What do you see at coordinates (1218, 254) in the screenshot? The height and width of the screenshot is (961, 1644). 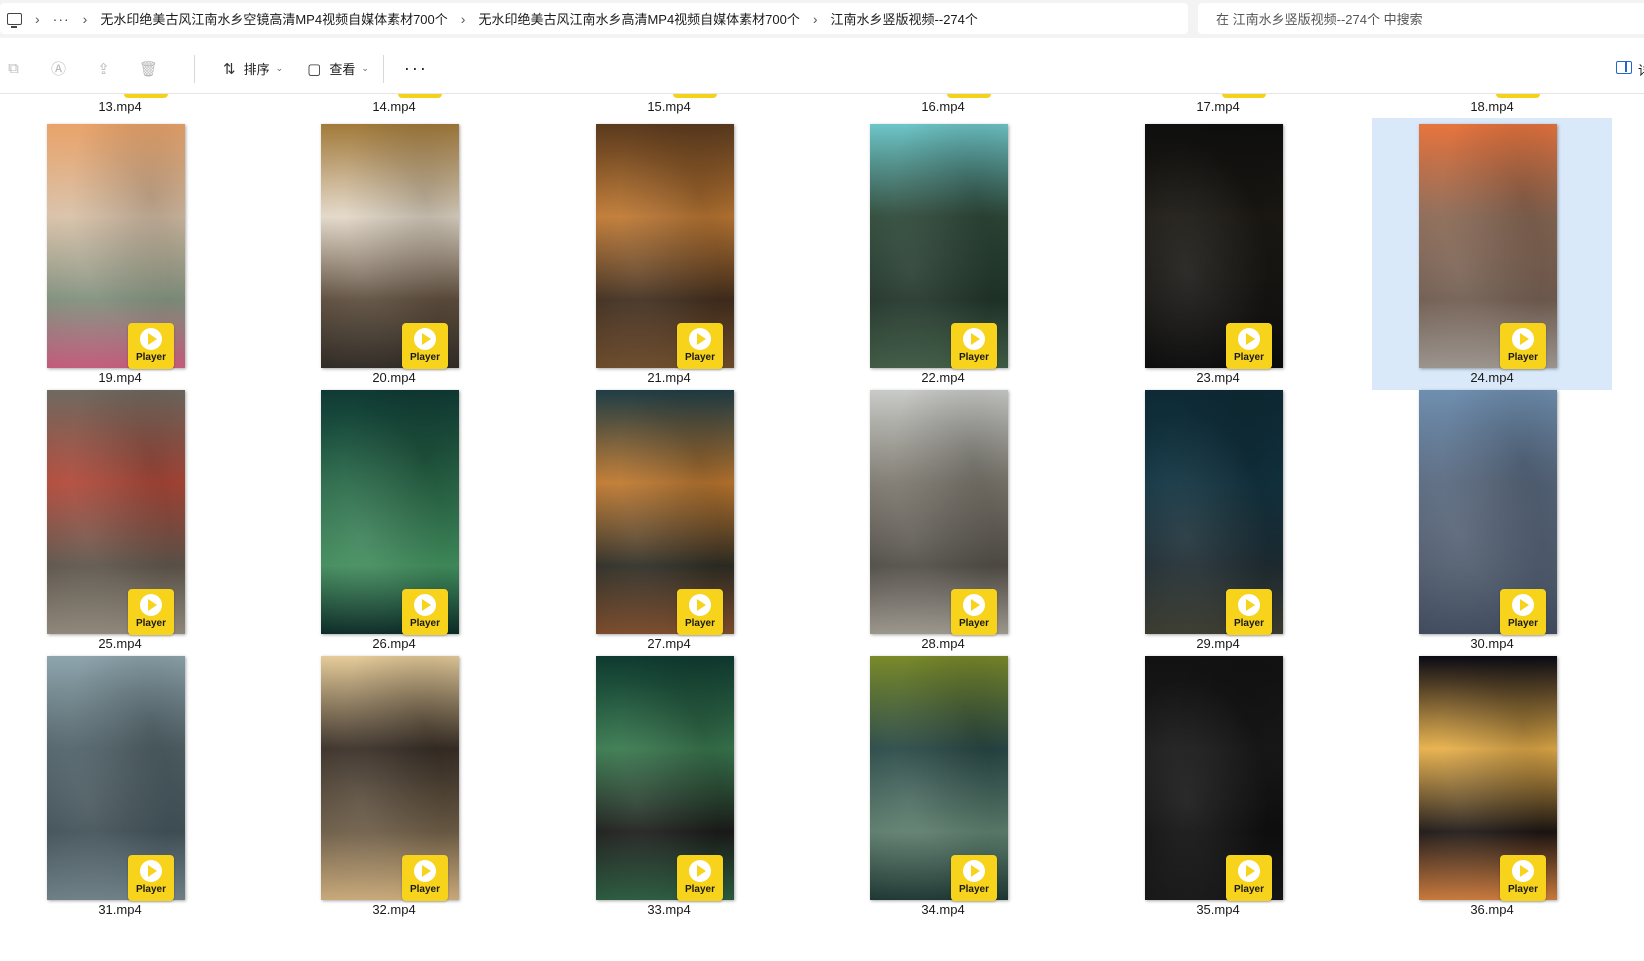 I see `file-item: Player 23.mp4` at bounding box center [1218, 254].